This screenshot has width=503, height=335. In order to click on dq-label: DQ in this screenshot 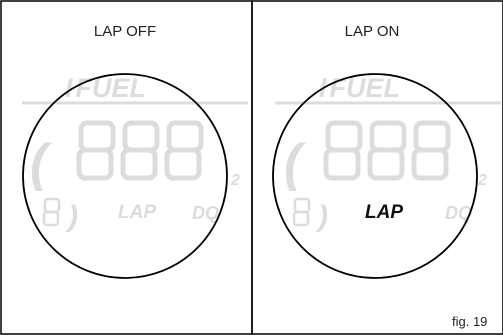, I will do `click(205, 213)`.